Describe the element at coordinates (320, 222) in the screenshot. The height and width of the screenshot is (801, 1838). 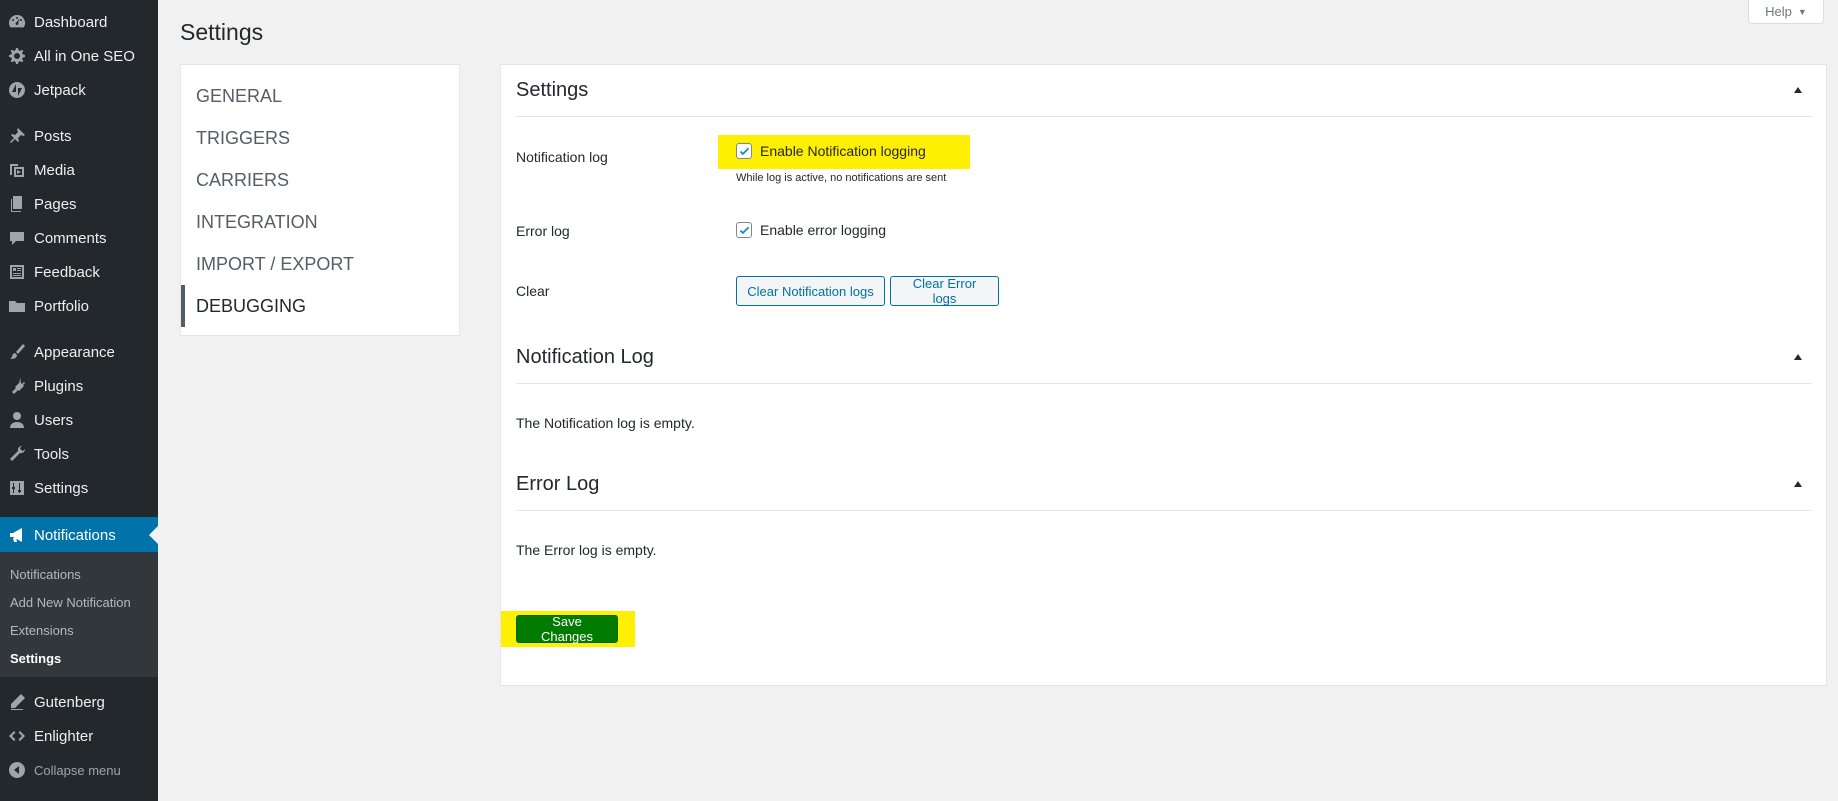
I see `tab-integration: INTEGRATION` at that location.